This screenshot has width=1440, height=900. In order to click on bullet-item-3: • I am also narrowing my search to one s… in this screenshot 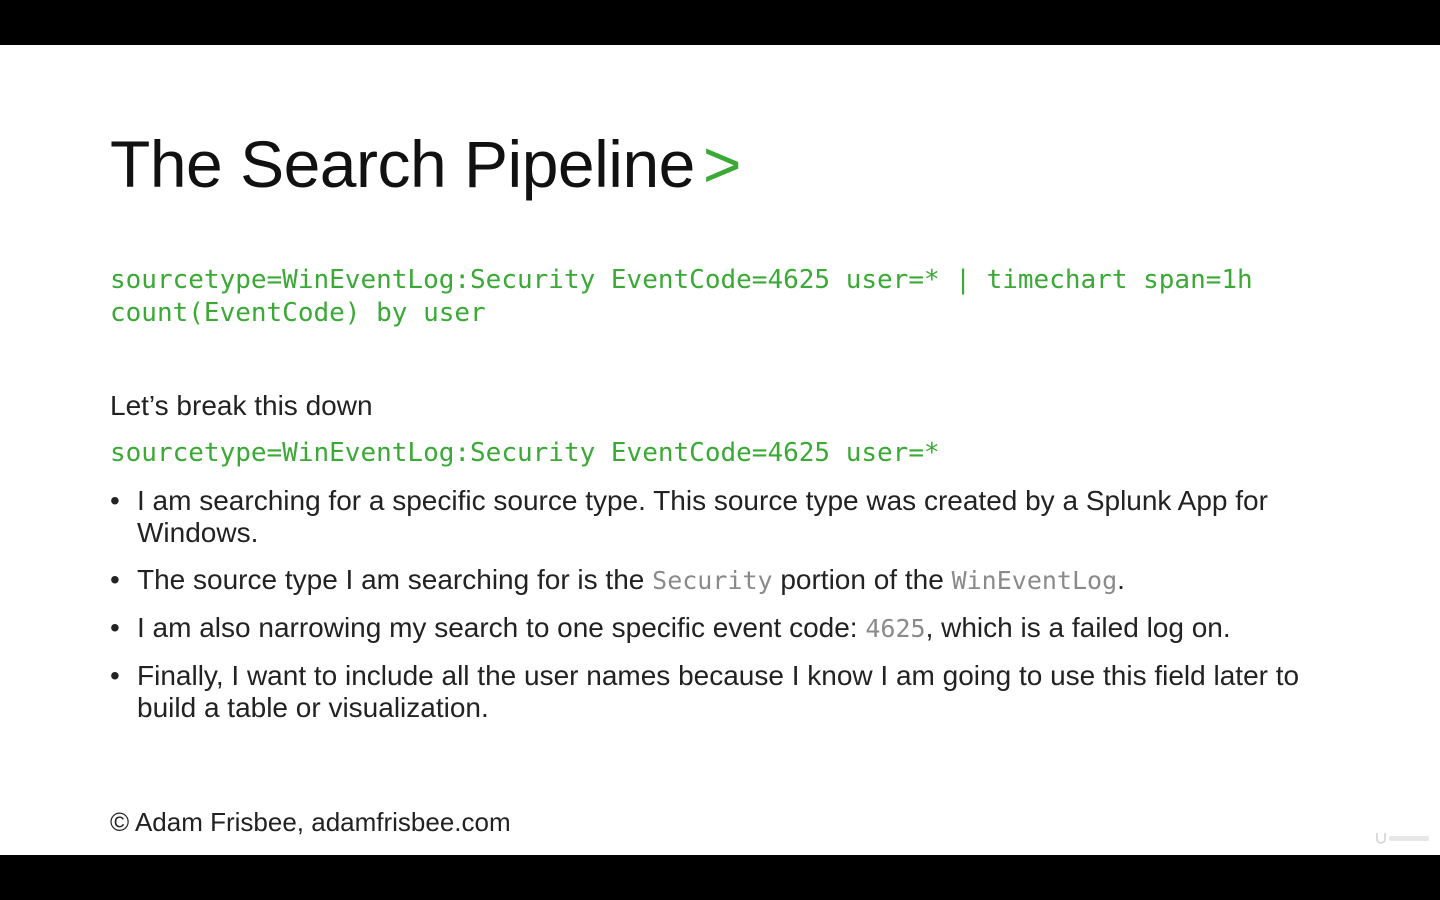, I will do `click(725, 628)`.